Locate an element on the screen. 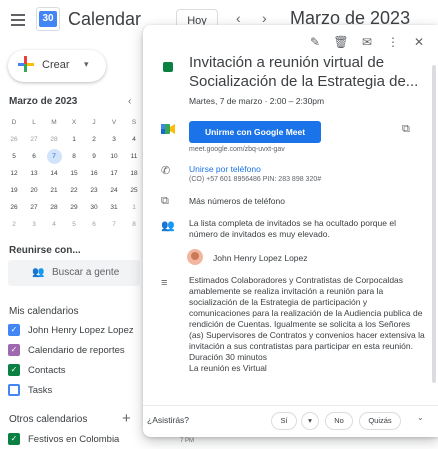 The width and height of the screenshot is (438, 449). main-menu-icon is located at coordinates (18, 21).